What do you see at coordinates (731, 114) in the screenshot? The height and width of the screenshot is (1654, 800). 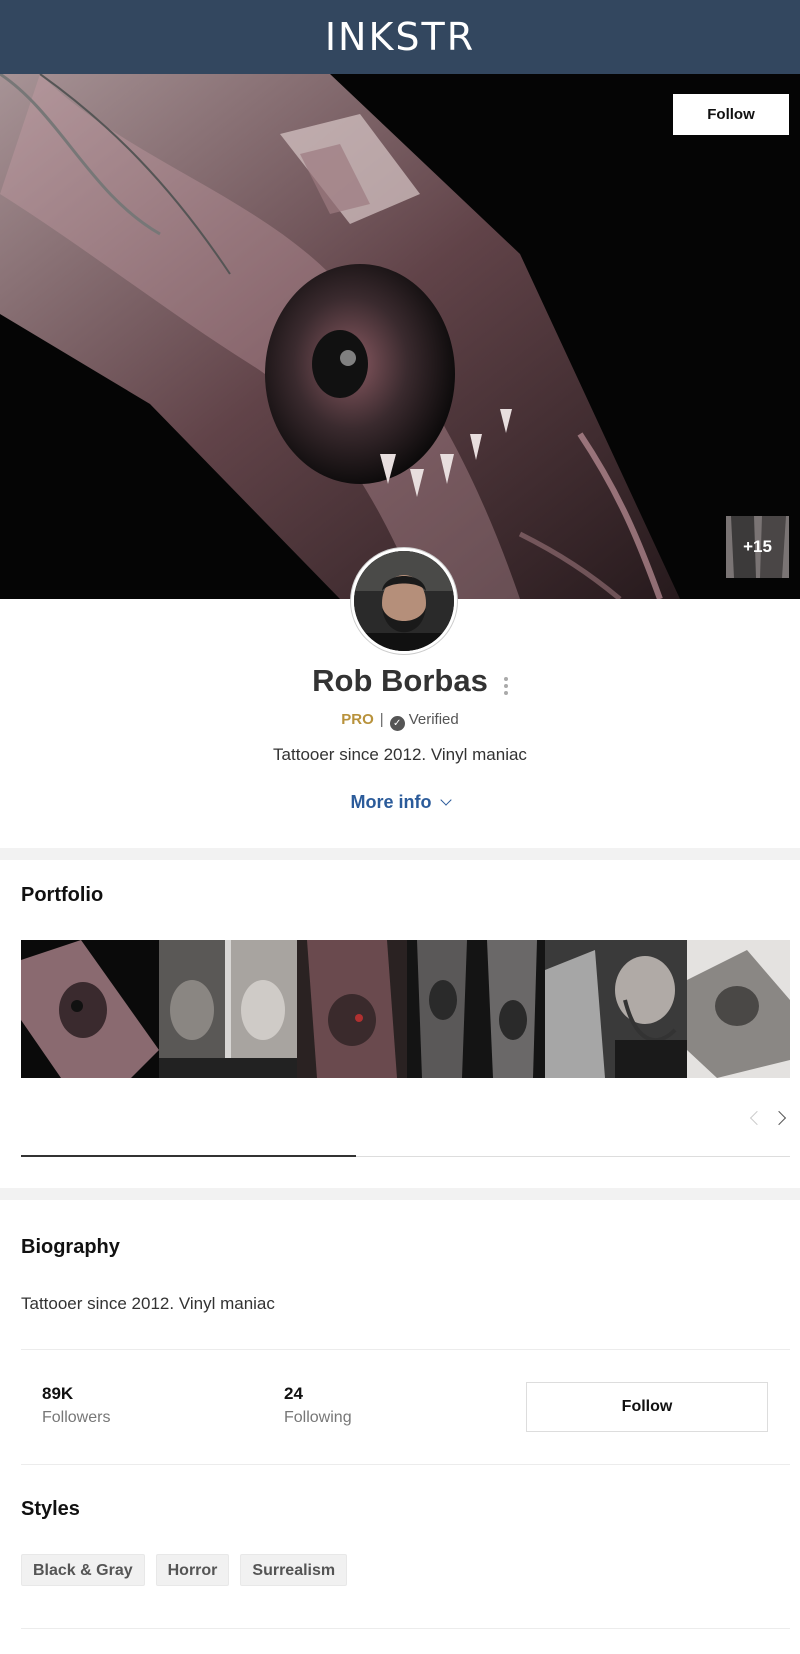 I see `hero-follow-button: Follow` at bounding box center [731, 114].